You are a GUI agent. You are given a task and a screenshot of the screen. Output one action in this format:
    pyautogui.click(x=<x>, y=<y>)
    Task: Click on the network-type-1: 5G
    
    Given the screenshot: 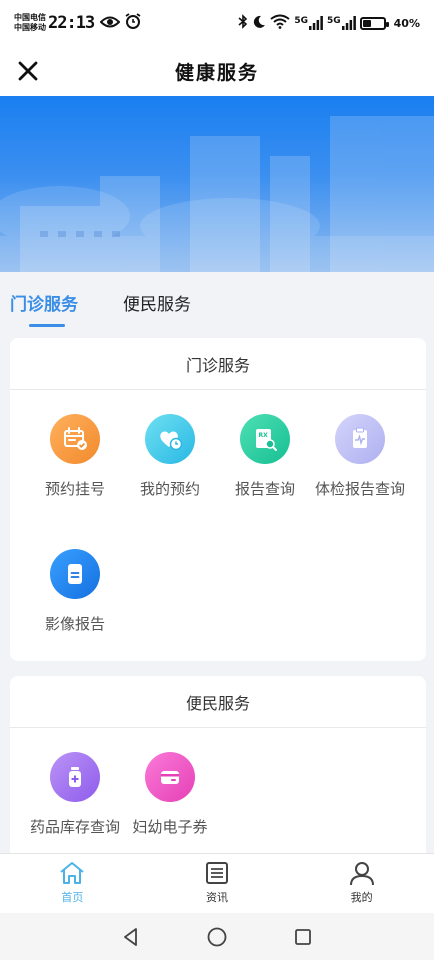 What is the action you would take?
    pyautogui.click(x=301, y=21)
    